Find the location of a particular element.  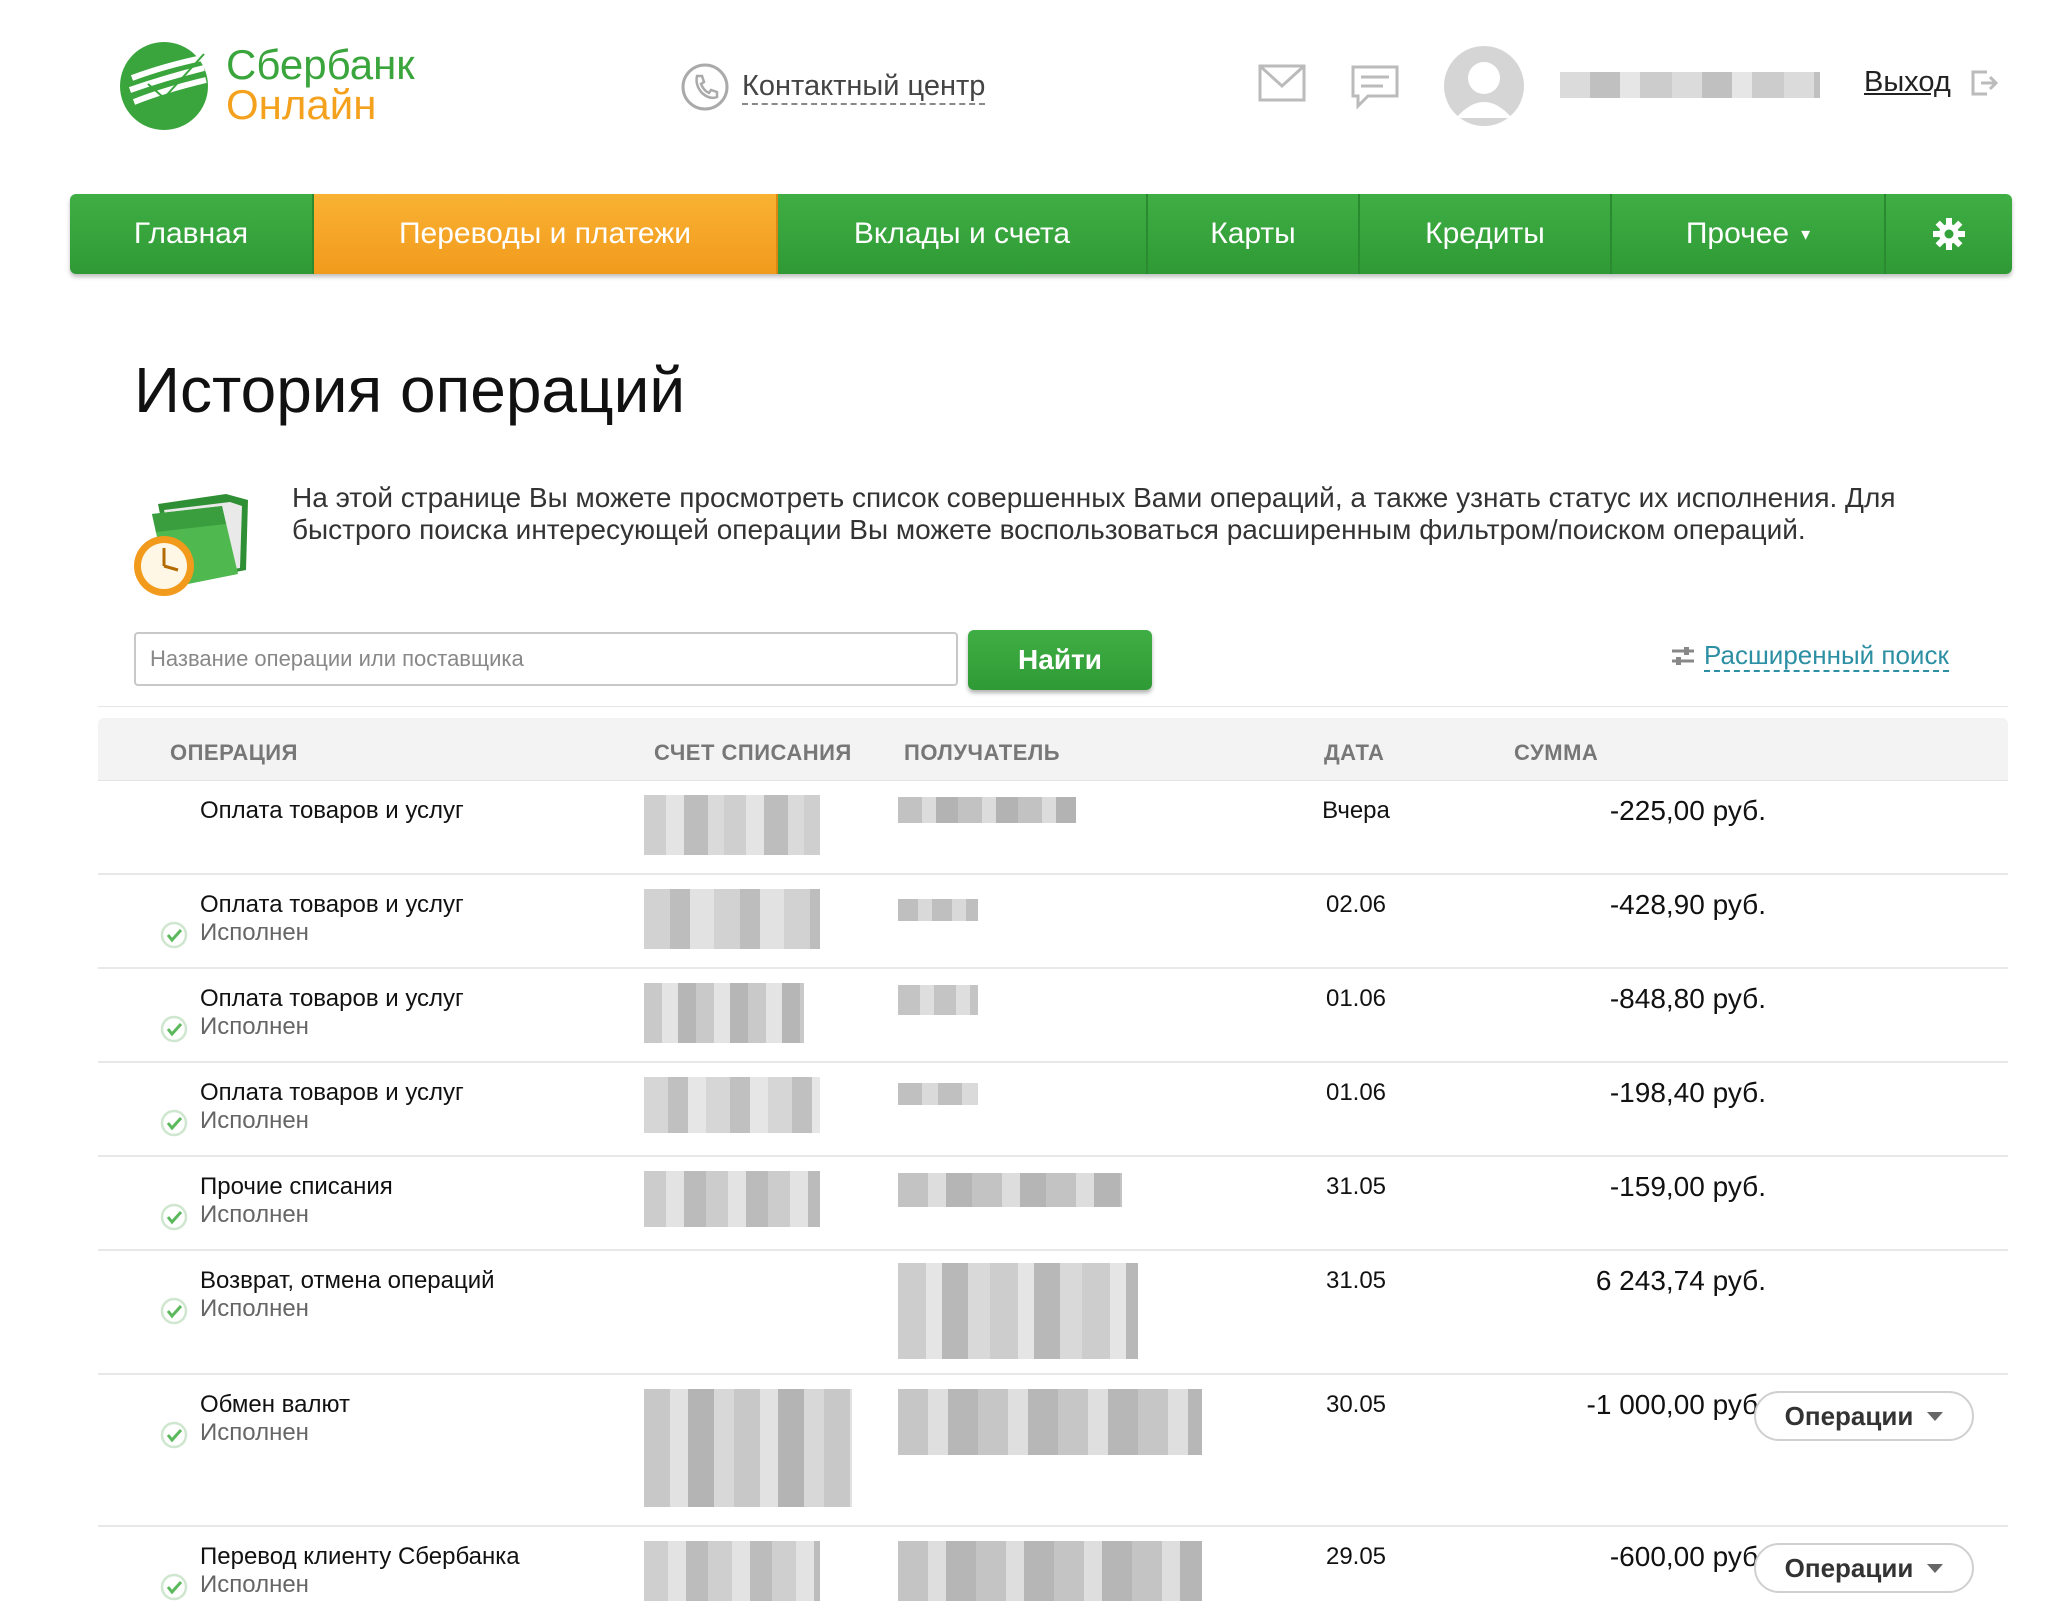

operation-sum: -159,00 руб. is located at coordinates (1687, 1186).